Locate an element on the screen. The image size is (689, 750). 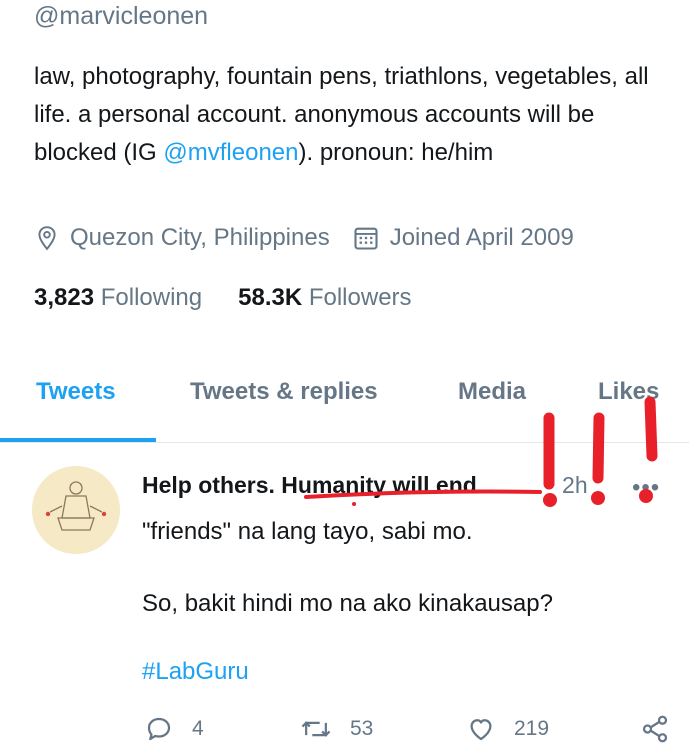
like-button: 219 is located at coordinates (507, 729).